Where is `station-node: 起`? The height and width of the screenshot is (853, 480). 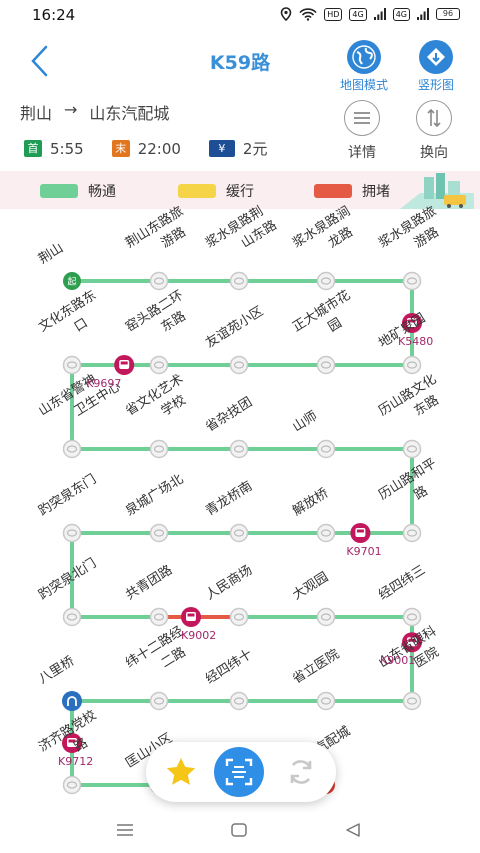 station-node: 起 is located at coordinates (72, 281).